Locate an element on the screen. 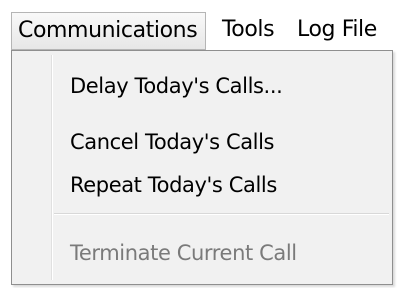 The width and height of the screenshot is (399, 288). menu-icon-gutter is located at coordinates (52, 167).